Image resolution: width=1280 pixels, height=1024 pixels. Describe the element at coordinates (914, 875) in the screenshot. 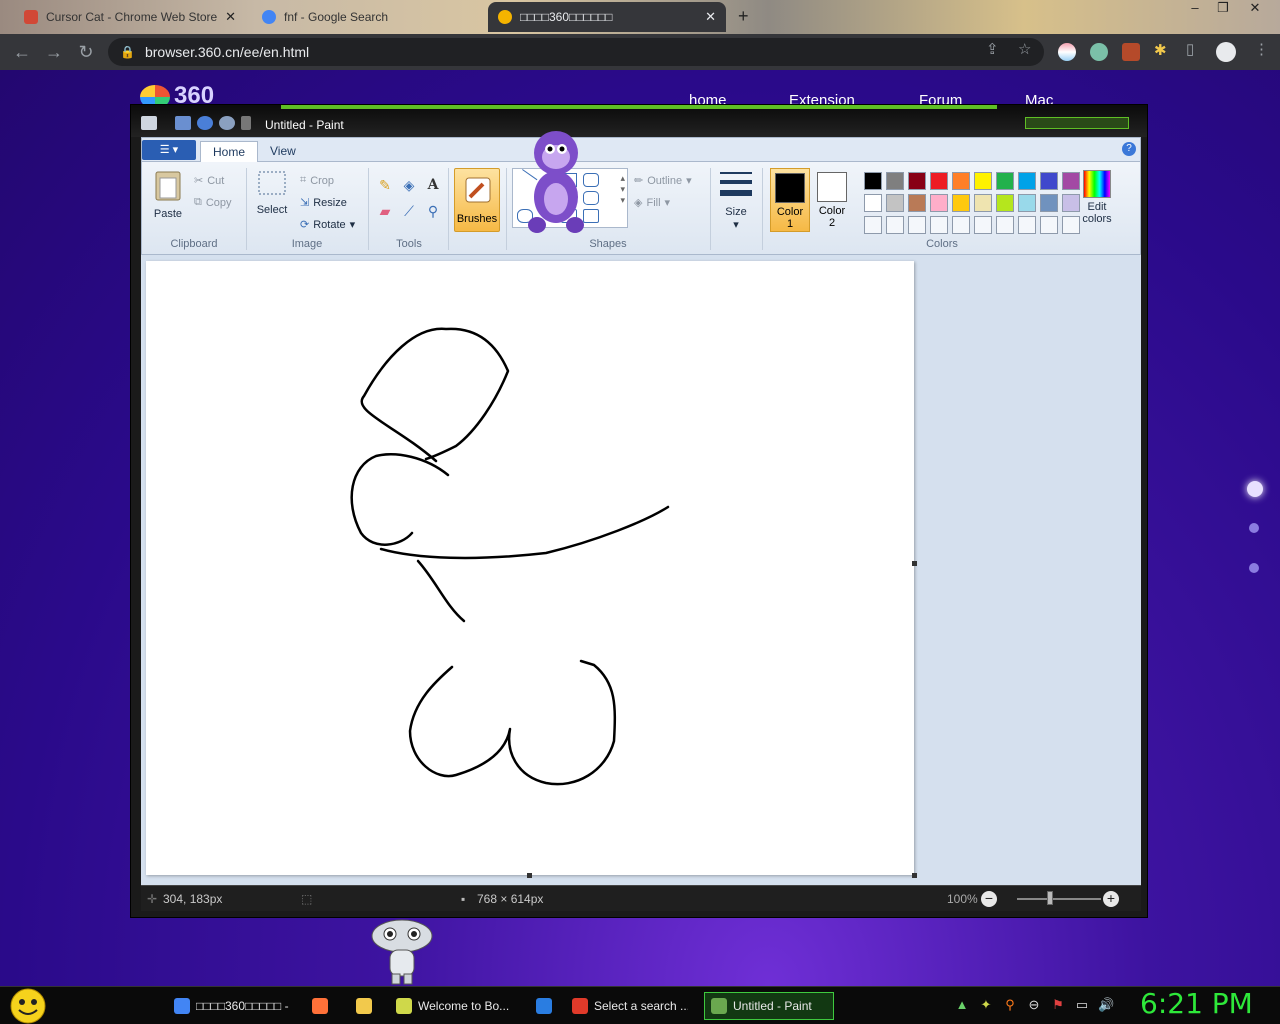

I see `resize-handle-corner` at that location.